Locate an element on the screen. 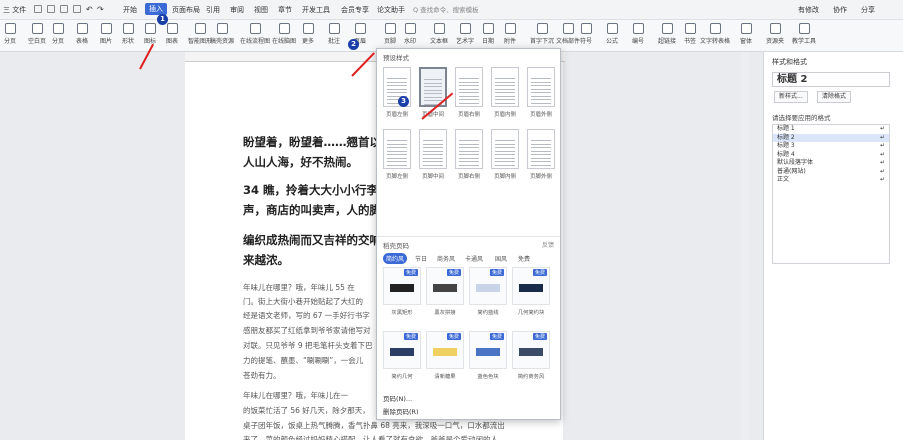  table-button: 表格 is located at coordinates (82, 34).